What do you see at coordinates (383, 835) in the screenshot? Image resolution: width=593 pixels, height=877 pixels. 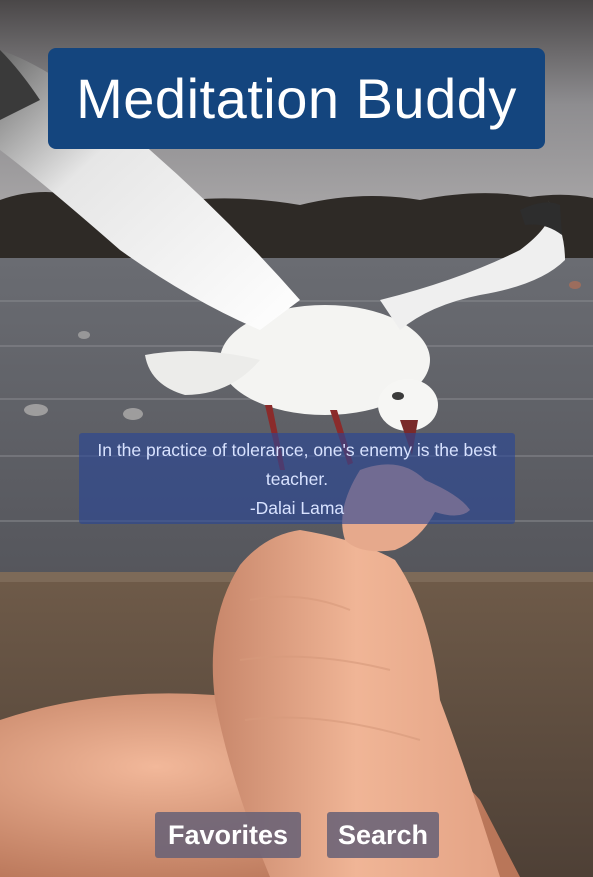 I see `search-button: Search` at bounding box center [383, 835].